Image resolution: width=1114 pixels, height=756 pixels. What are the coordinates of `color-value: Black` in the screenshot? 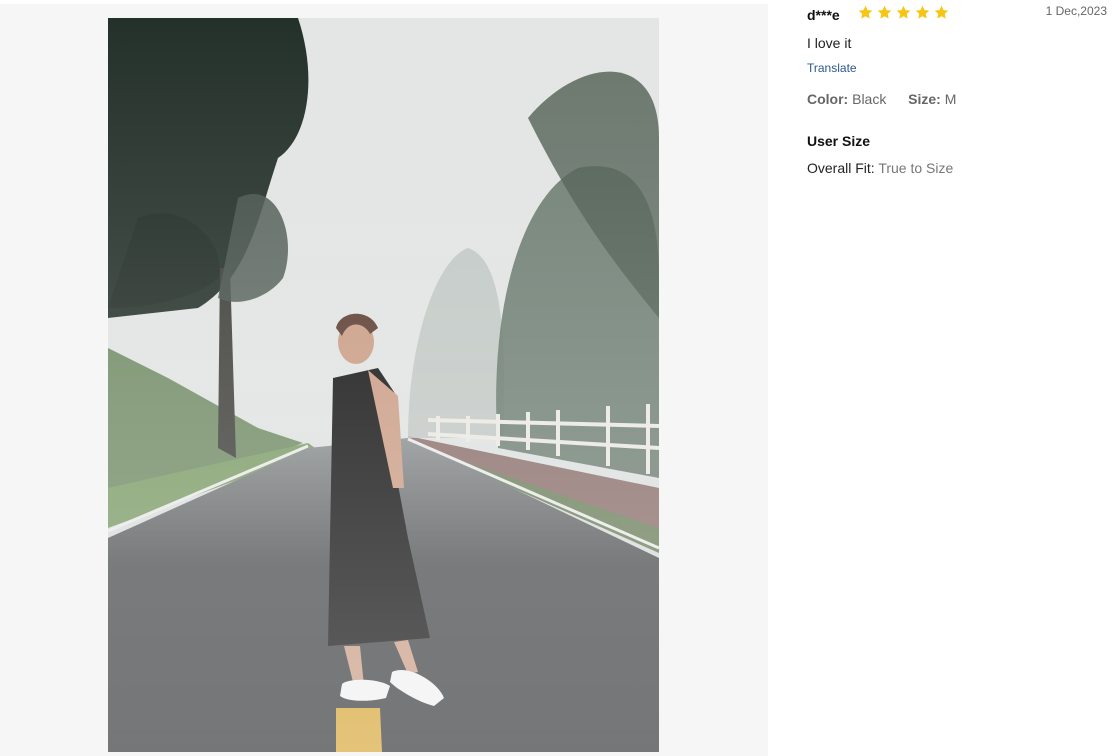 It's located at (869, 99).